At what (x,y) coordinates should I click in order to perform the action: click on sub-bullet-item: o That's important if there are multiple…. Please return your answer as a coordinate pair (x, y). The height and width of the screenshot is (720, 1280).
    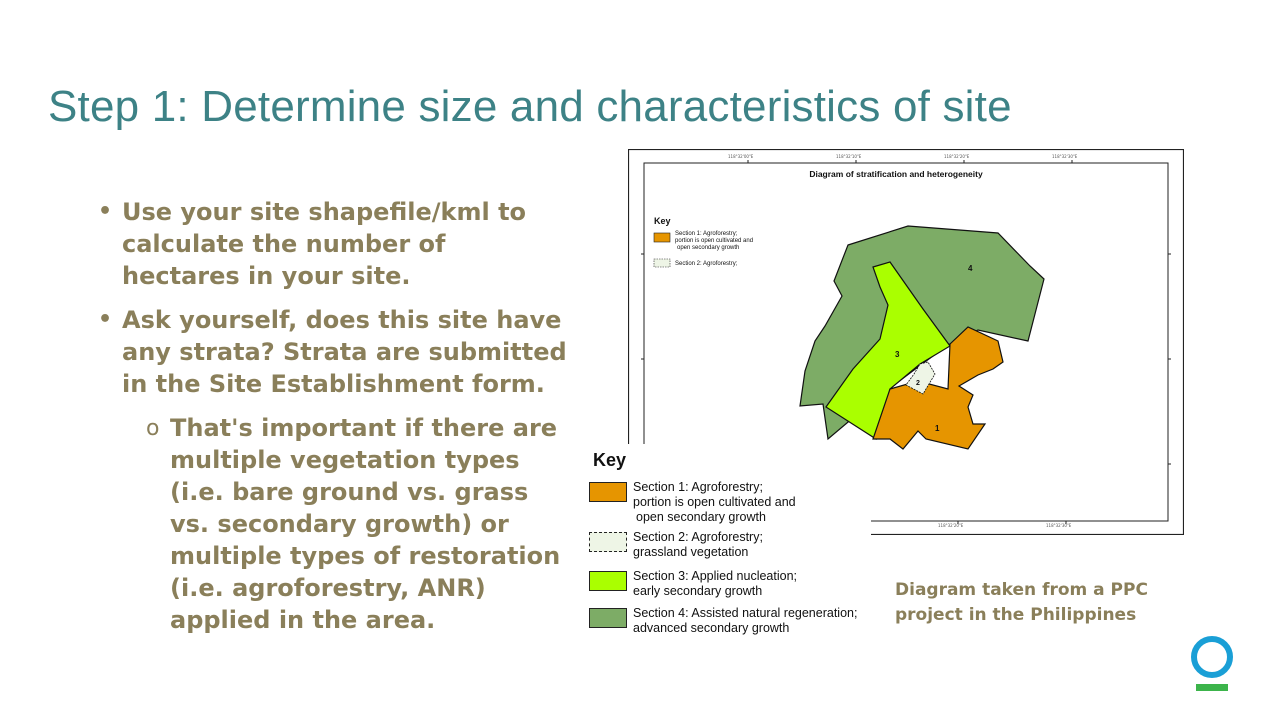
    Looking at the image, I should click on (333, 524).